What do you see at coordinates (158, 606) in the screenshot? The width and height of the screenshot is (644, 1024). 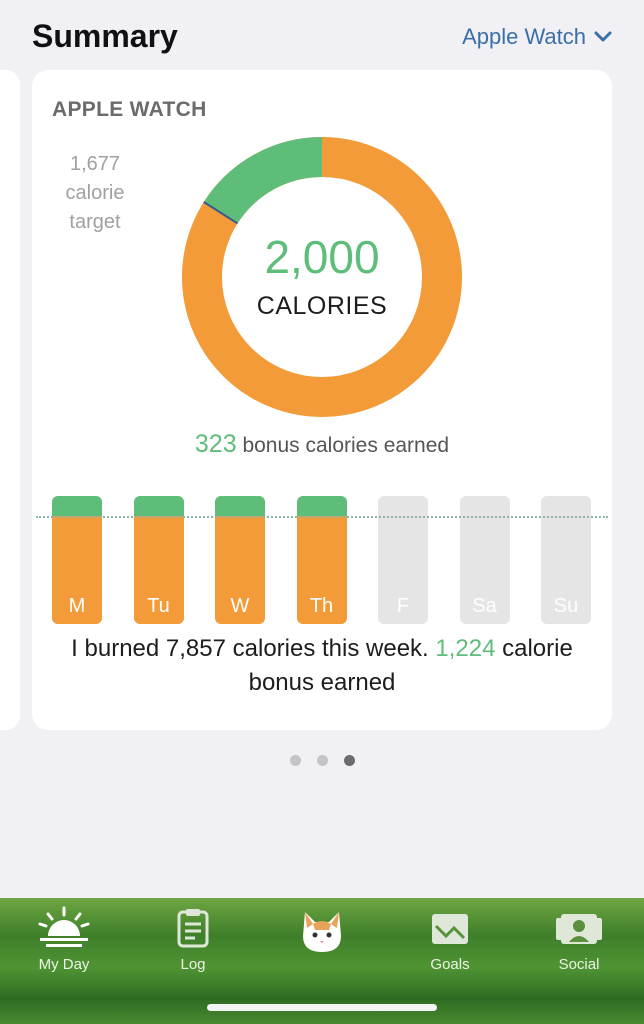 I see `day-label: Tu` at bounding box center [158, 606].